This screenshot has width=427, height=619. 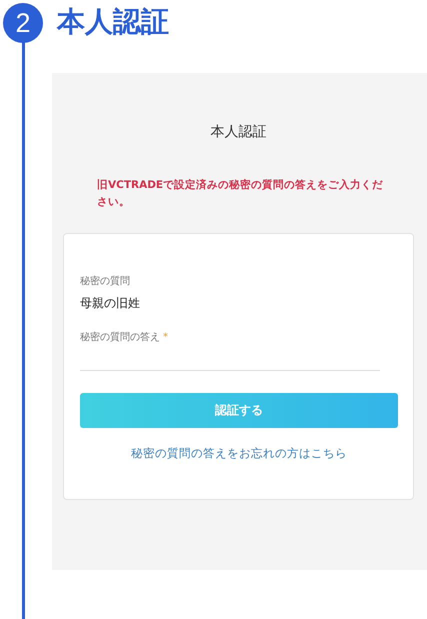 I want to click on step-number: 2, so click(x=23, y=23).